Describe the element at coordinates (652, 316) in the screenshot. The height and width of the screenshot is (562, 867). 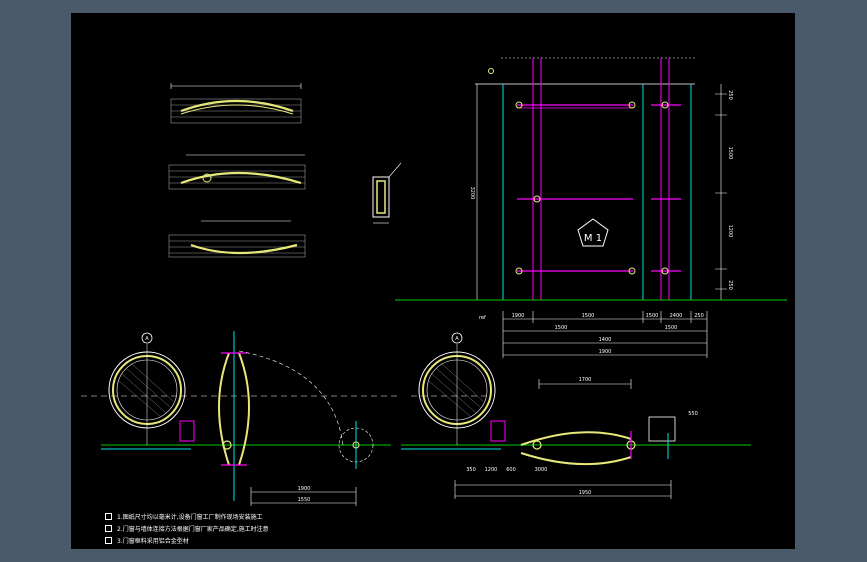
I see `elev-dim-b1-2: 1500` at that location.